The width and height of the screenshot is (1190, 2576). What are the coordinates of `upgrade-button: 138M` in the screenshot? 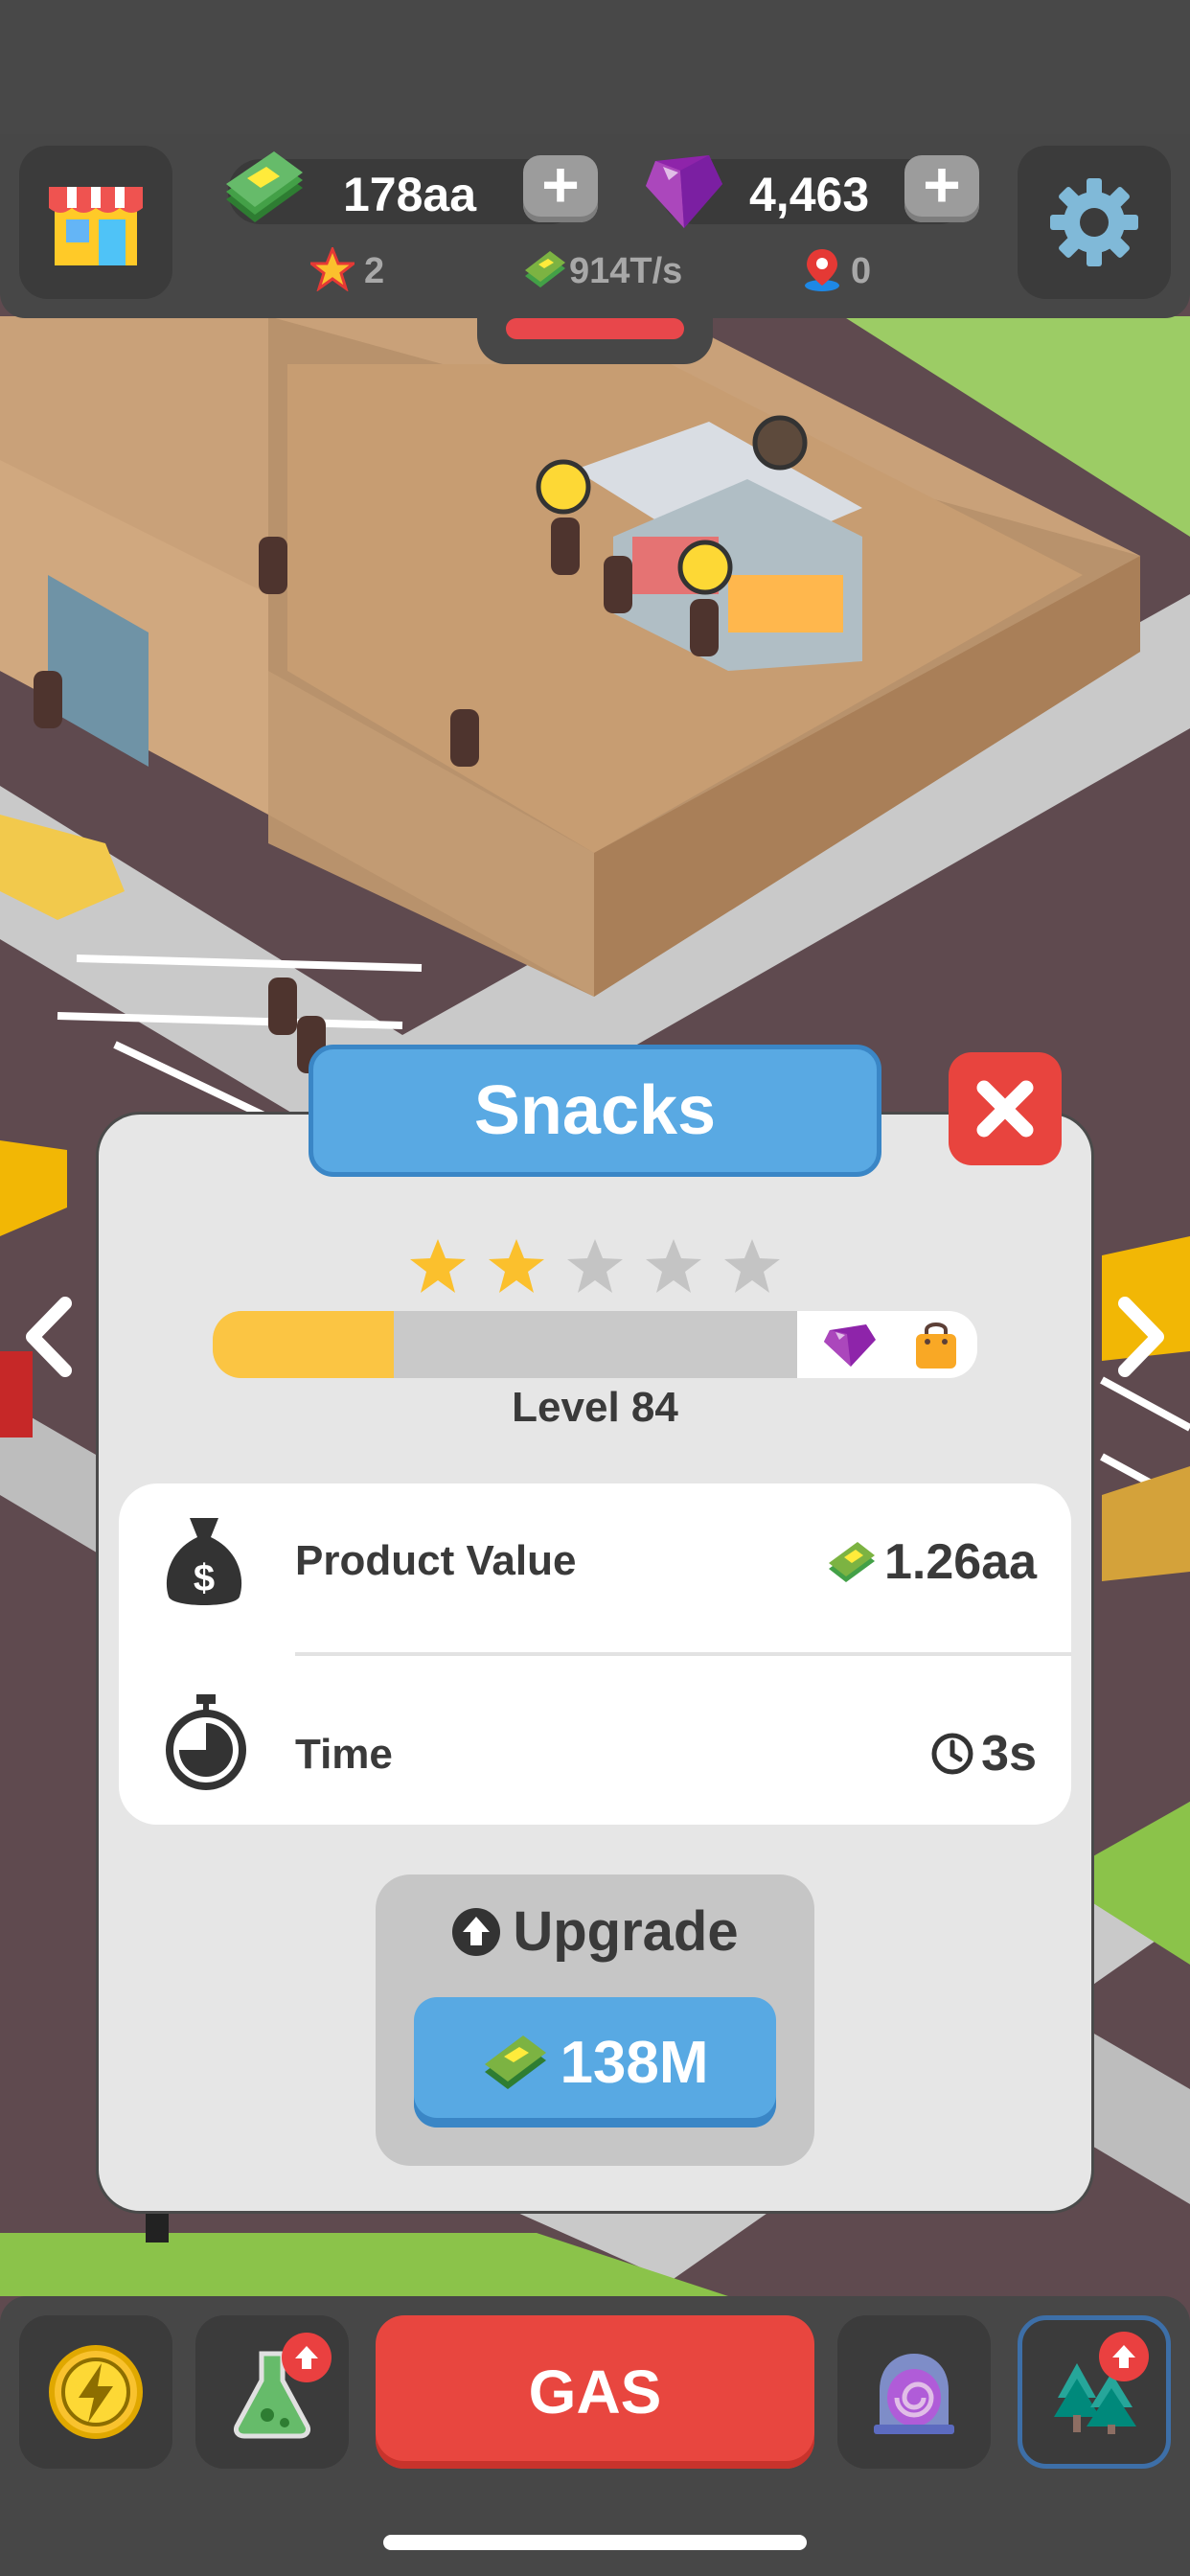 It's located at (595, 2062).